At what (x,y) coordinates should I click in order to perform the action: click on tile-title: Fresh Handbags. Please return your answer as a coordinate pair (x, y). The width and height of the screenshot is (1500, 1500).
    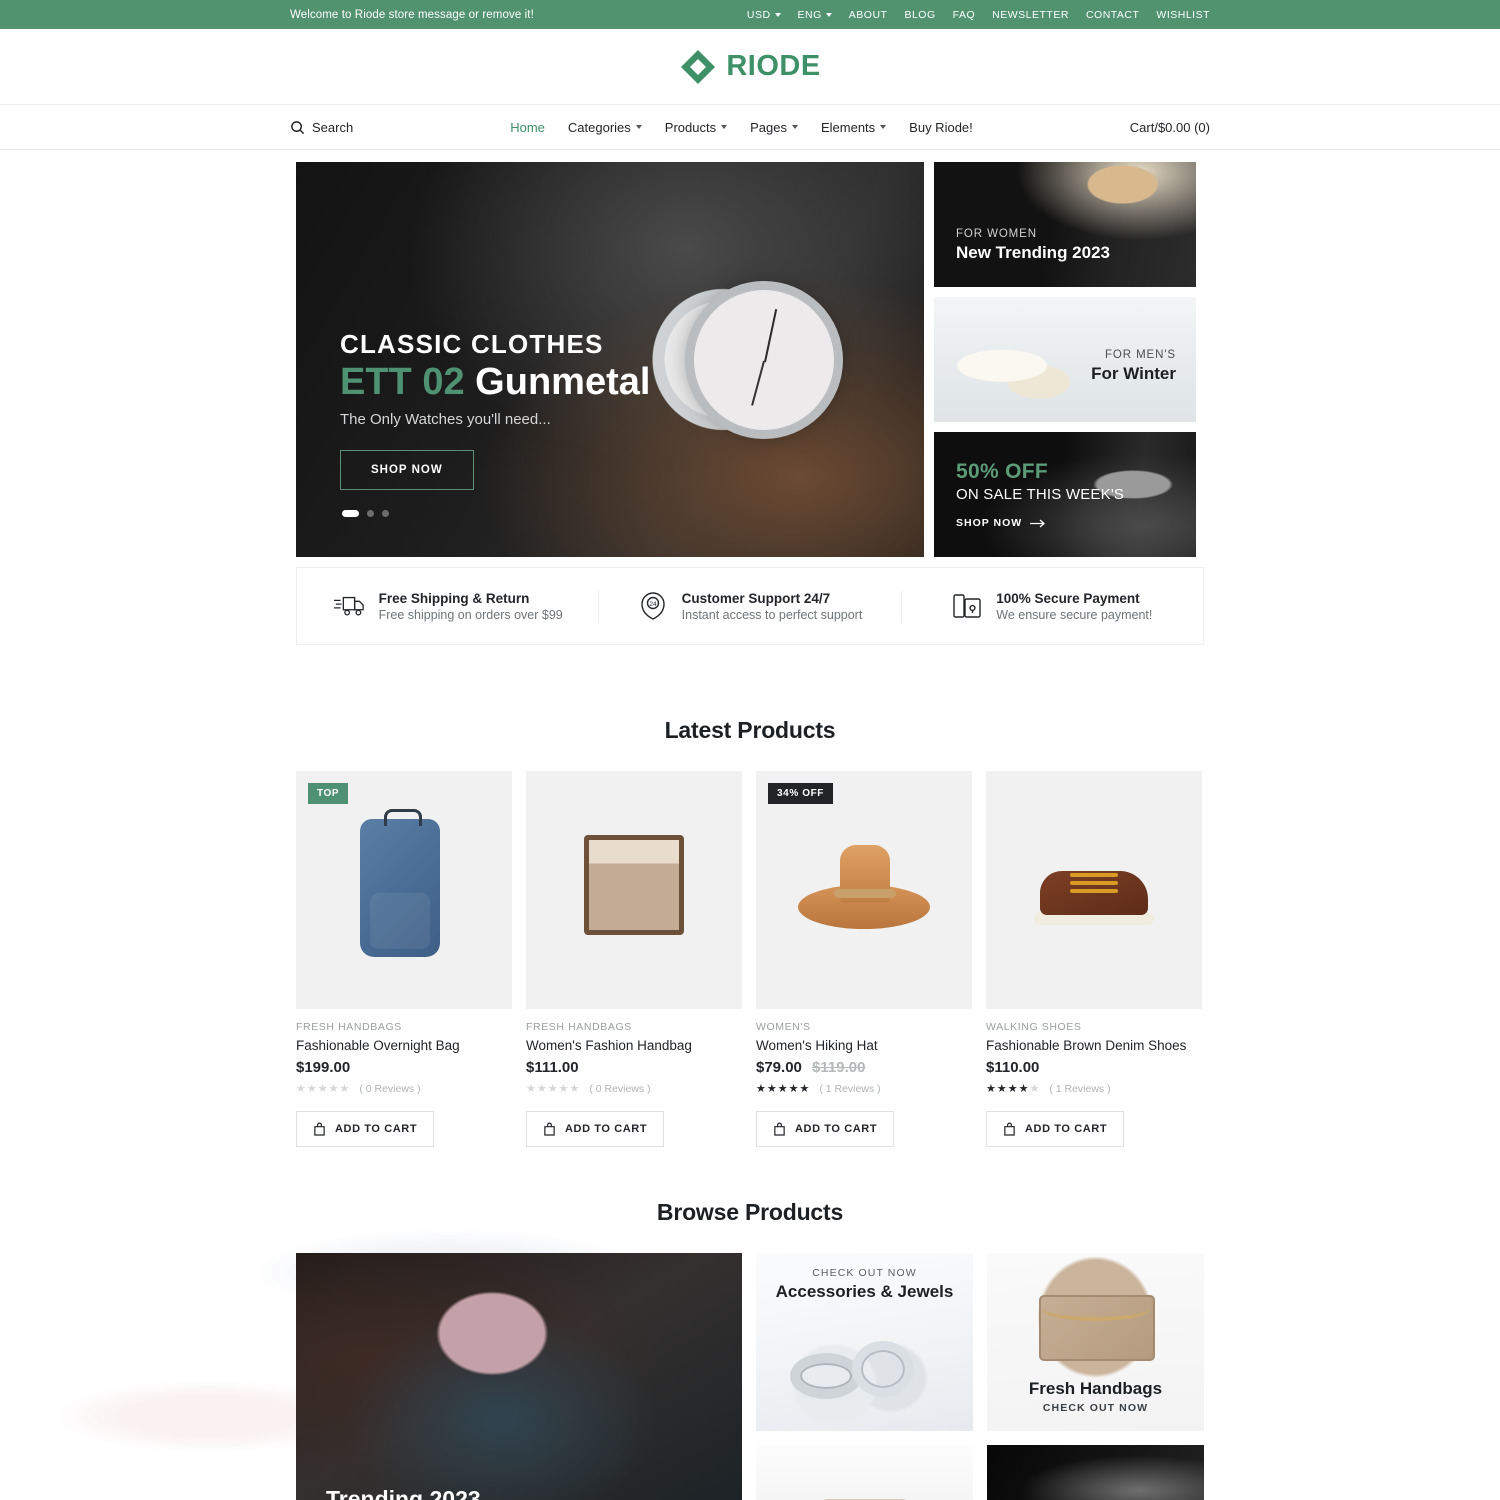
    Looking at the image, I should click on (1095, 1388).